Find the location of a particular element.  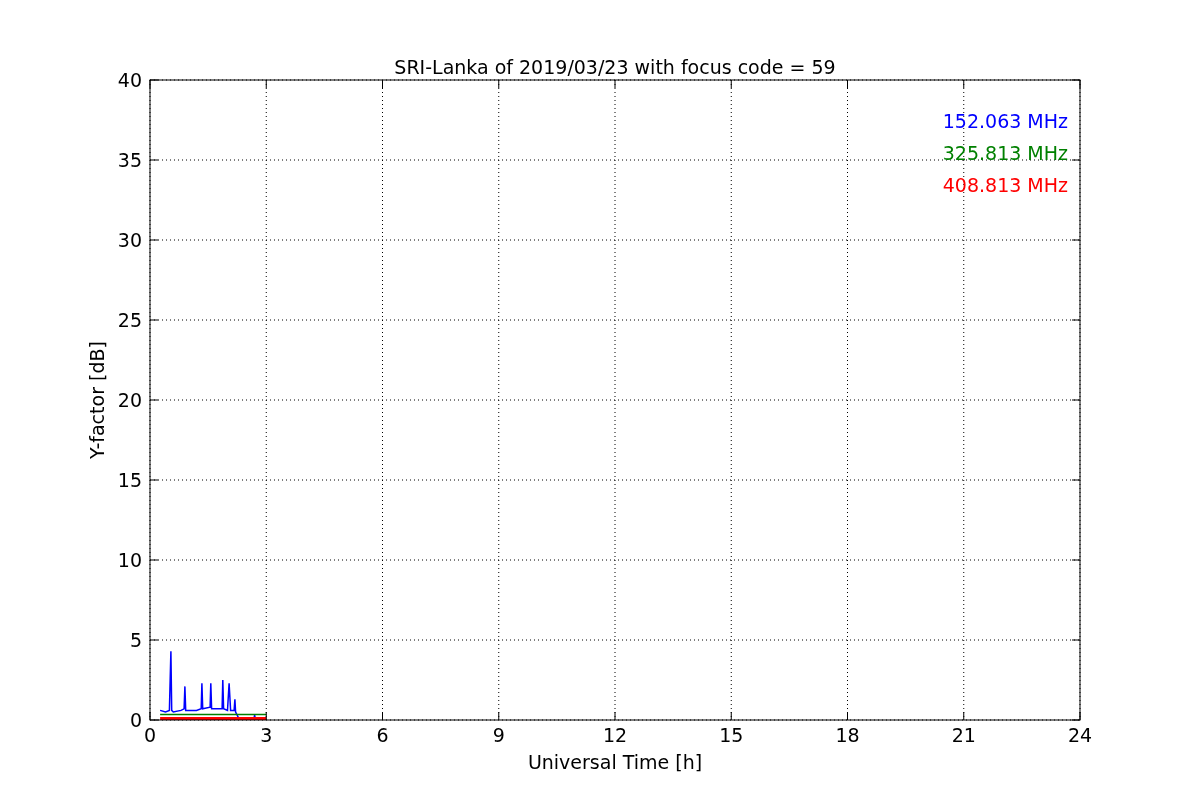

y-axis-label: Y-factor [dB] is located at coordinates (97, 400).